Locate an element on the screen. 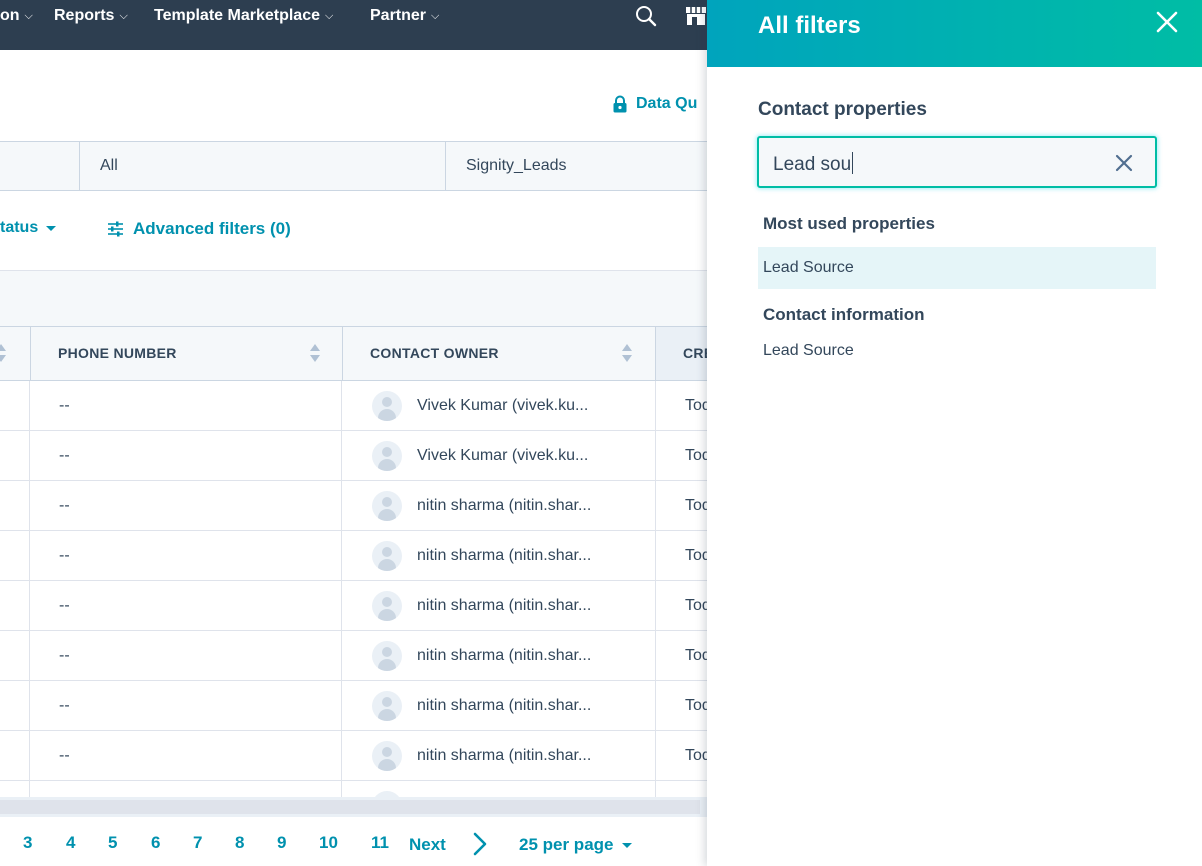 The height and width of the screenshot is (866, 1202). page-link: 8 is located at coordinates (239, 843).